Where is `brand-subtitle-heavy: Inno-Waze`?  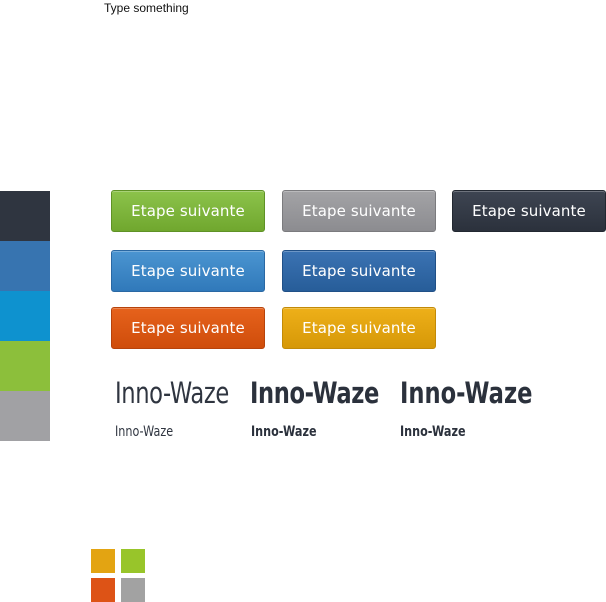
brand-subtitle-heavy: Inno-Waze is located at coordinates (433, 432).